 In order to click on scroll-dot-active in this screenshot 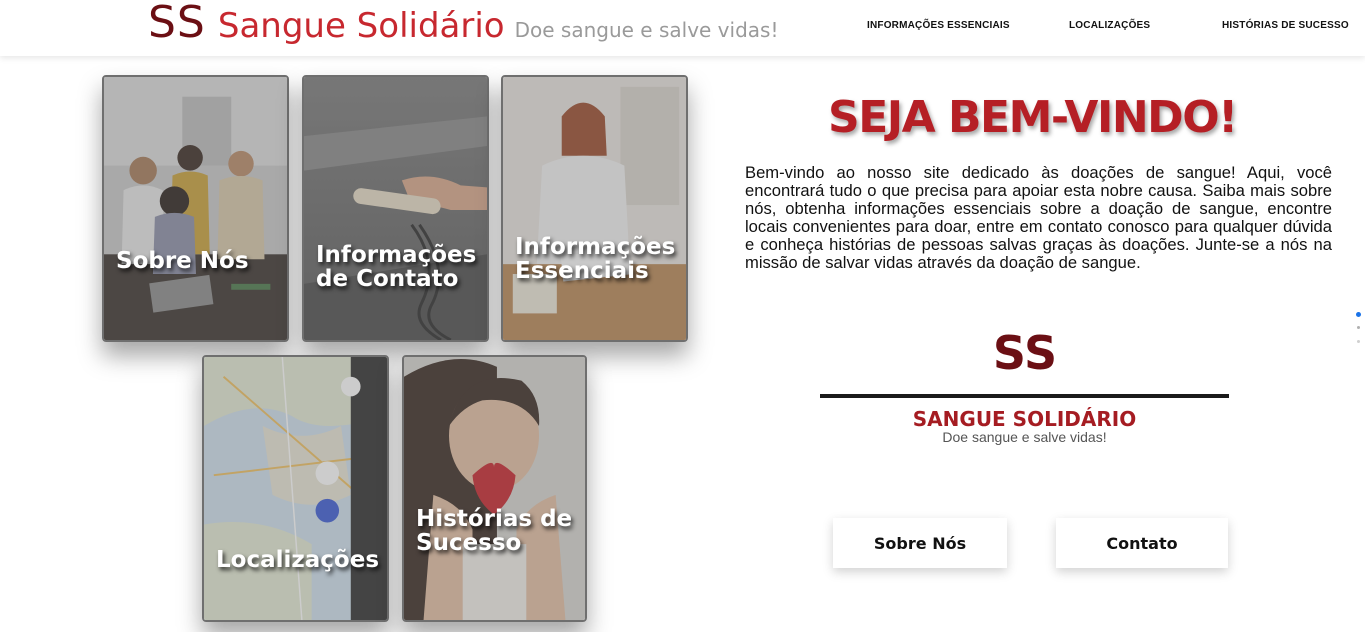, I will do `click(1358, 314)`.